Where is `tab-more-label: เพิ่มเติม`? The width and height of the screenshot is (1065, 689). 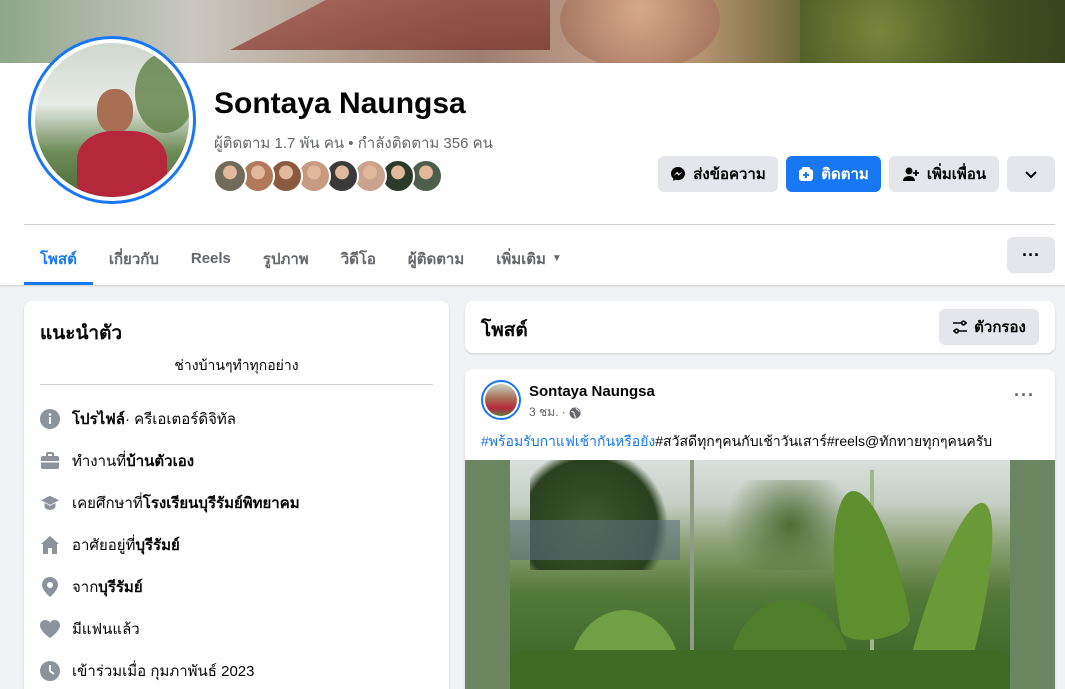 tab-more-label: เพิ่มเติม is located at coordinates (521, 259).